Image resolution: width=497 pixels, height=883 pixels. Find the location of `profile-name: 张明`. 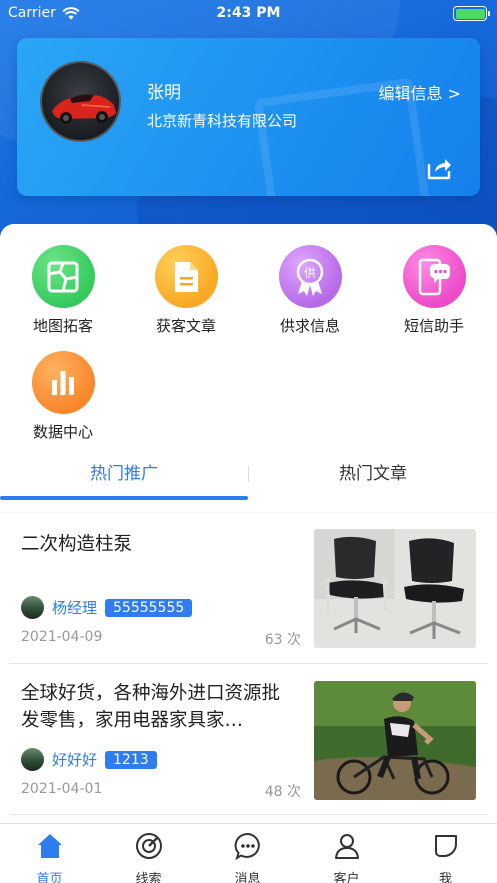

profile-name: 张明 is located at coordinates (164, 93).